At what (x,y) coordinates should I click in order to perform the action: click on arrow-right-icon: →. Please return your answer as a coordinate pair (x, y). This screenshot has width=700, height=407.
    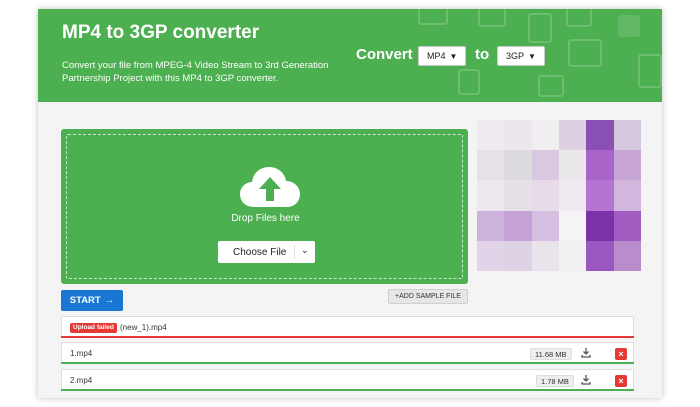
    Looking at the image, I should click on (109, 300).